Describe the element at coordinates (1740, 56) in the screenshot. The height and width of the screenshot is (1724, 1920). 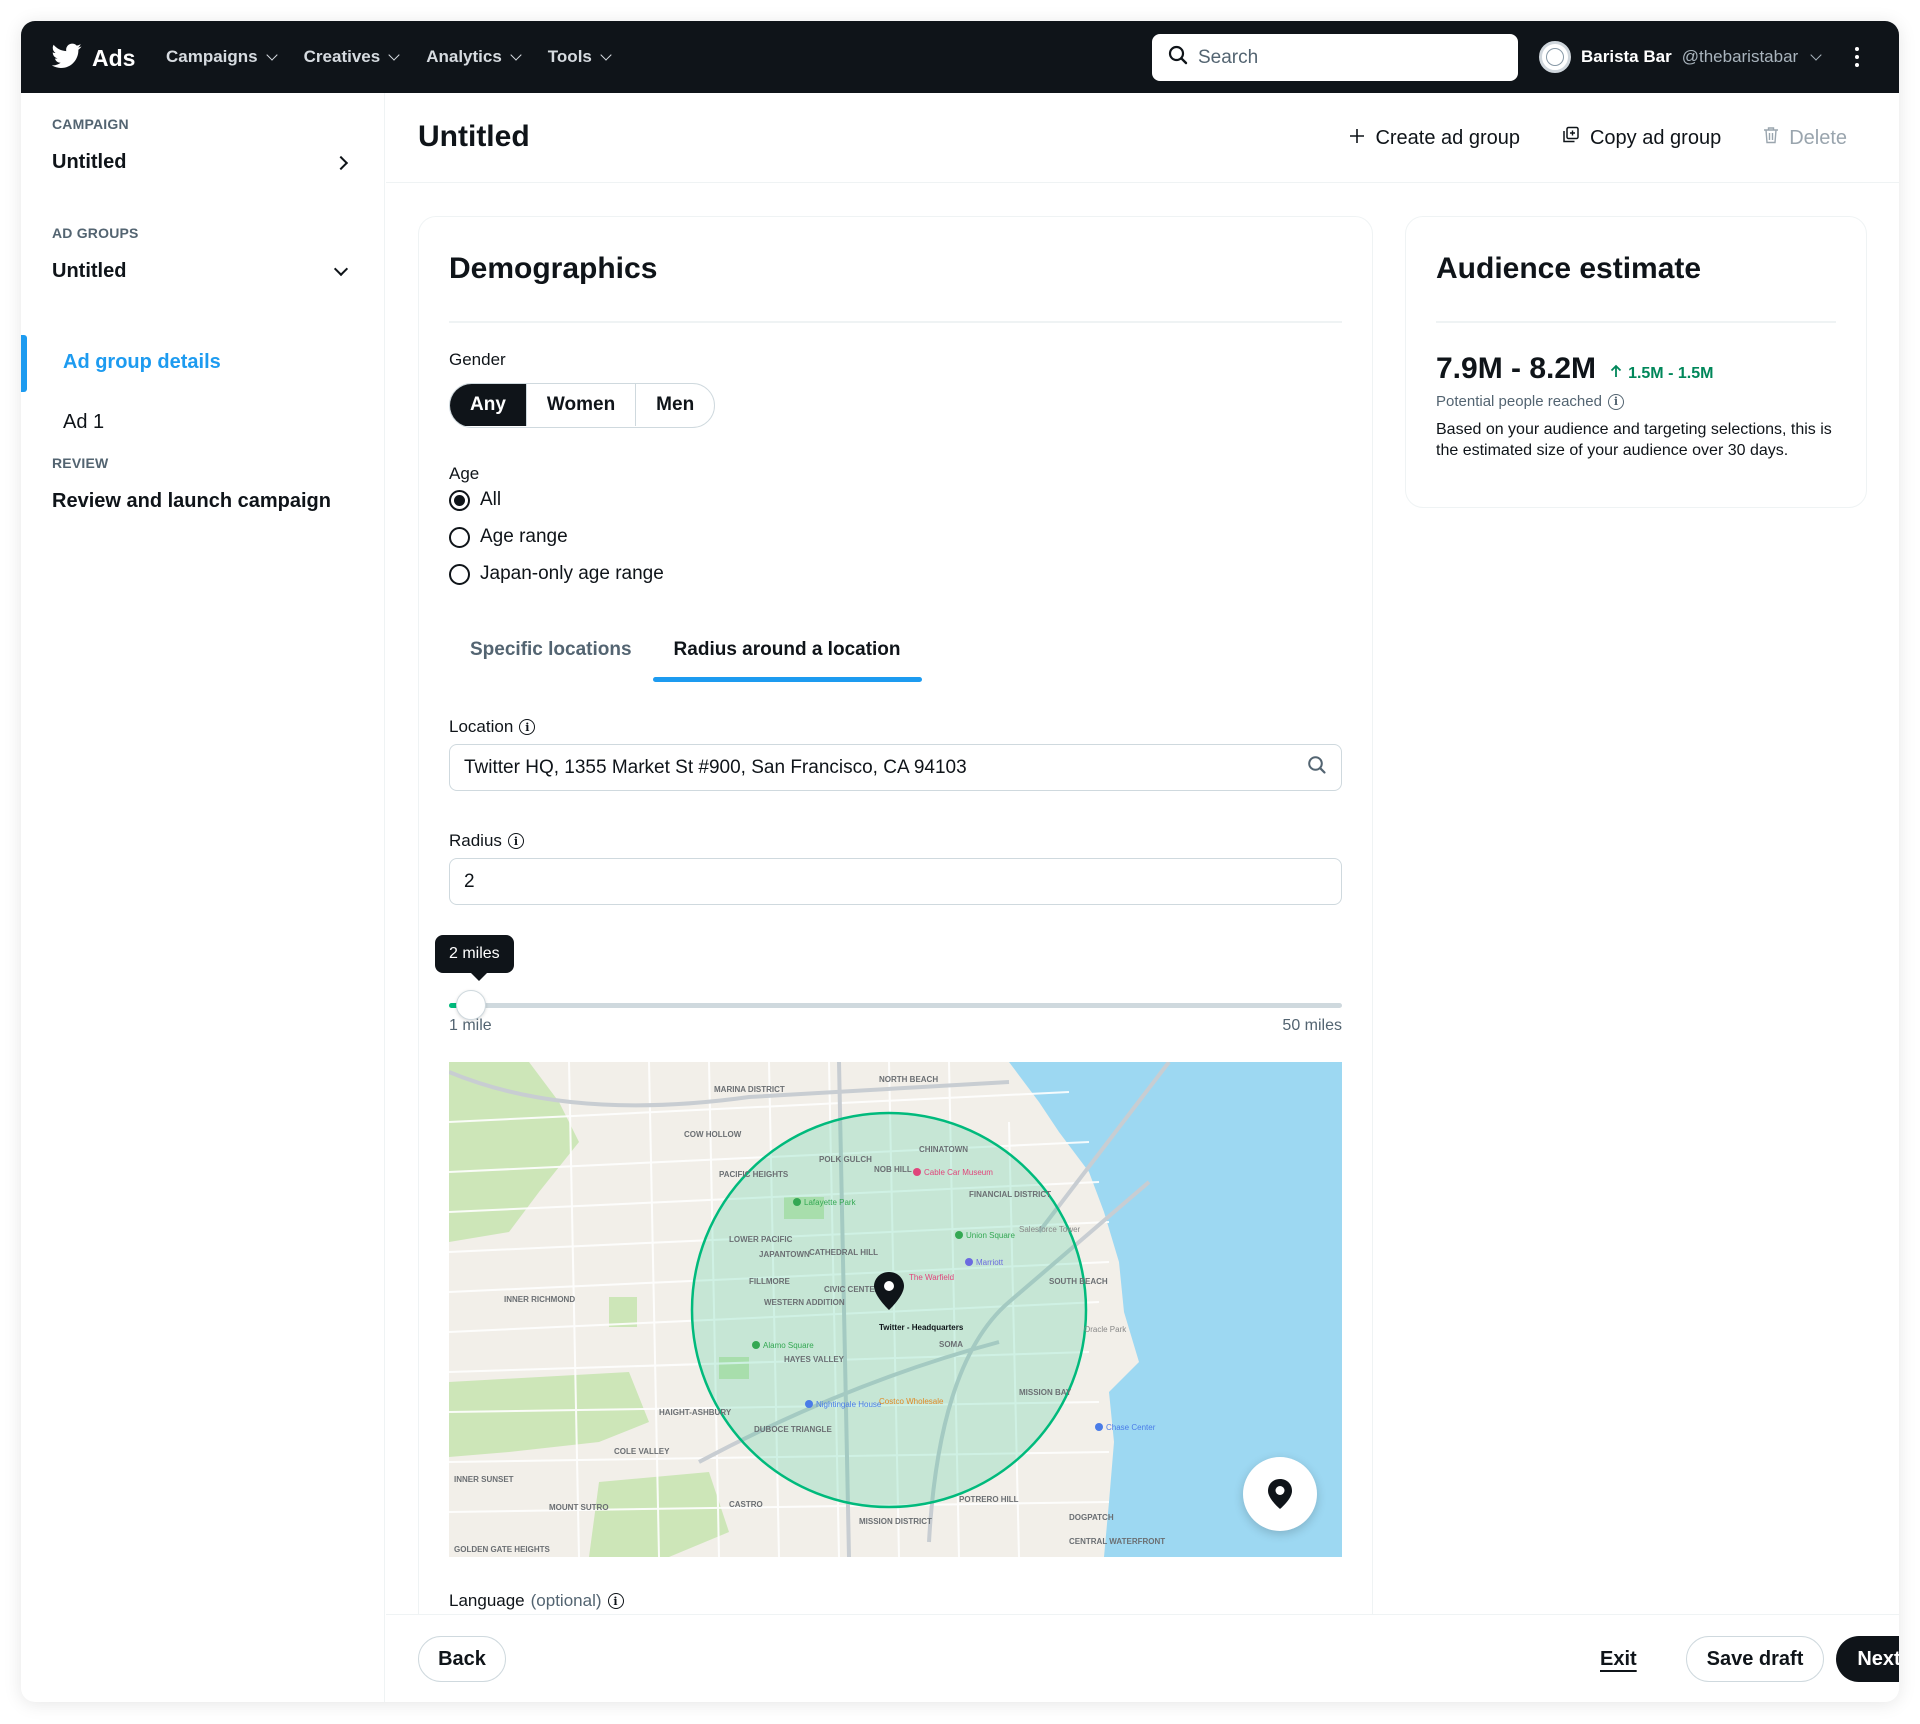
I see `account-handle: @thebaristabar` at that location.